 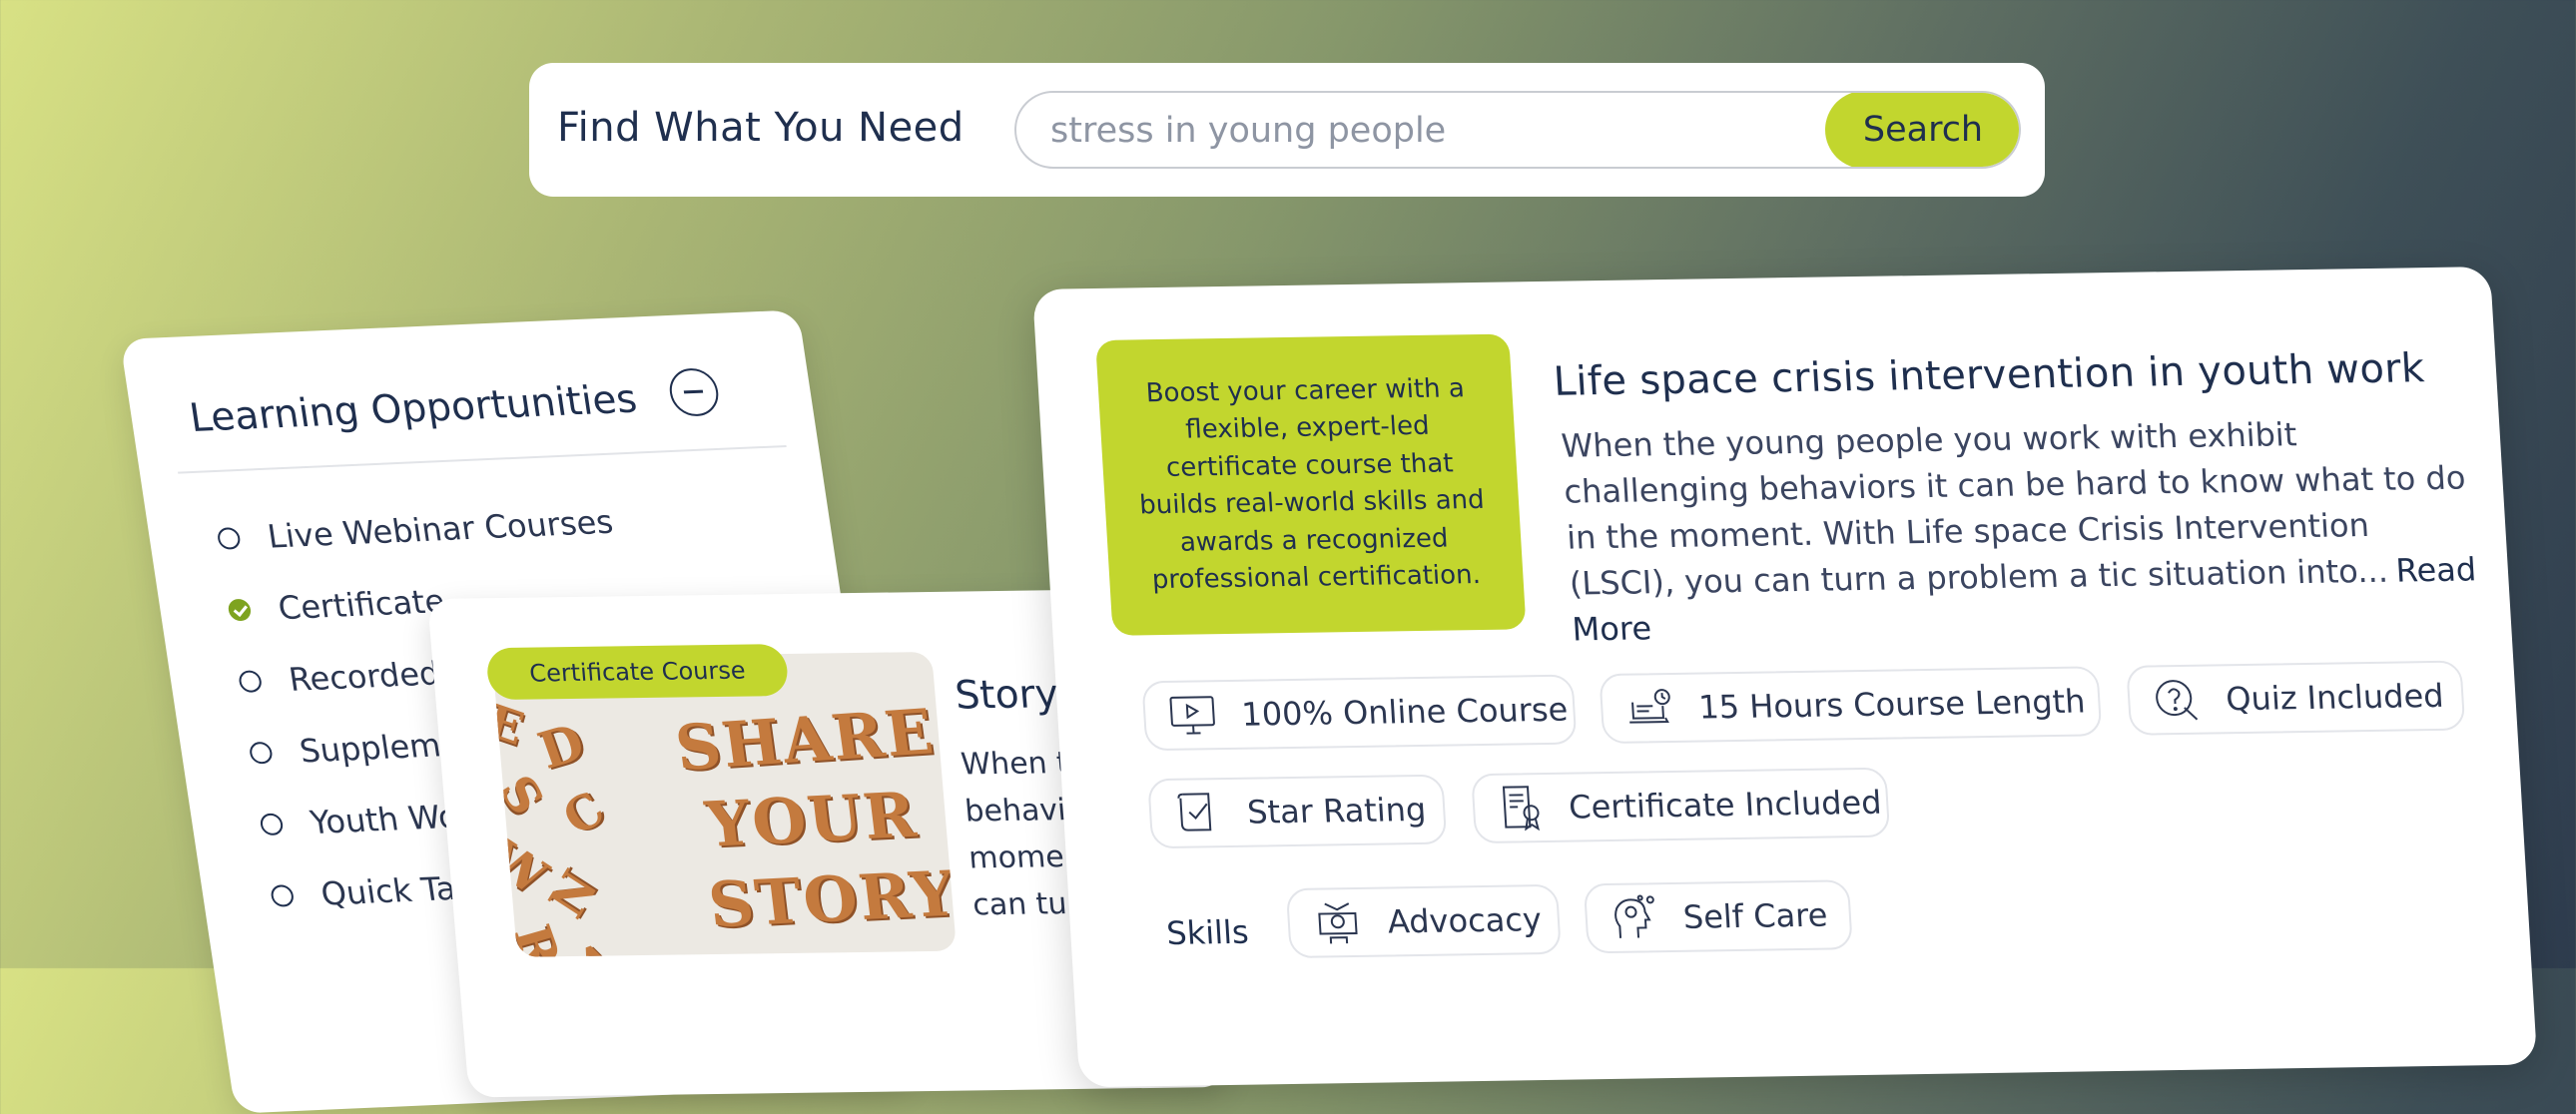 I want to click on feature-label: 100% Online Course, so click(x=1405, y=712).